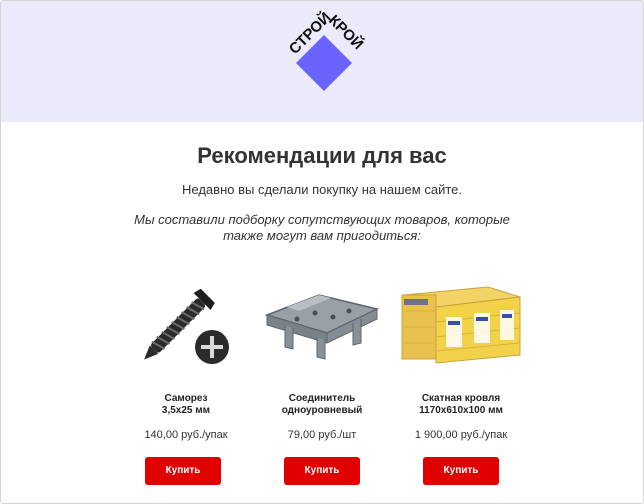  I want to click on screw-icon, so click(186, 326).